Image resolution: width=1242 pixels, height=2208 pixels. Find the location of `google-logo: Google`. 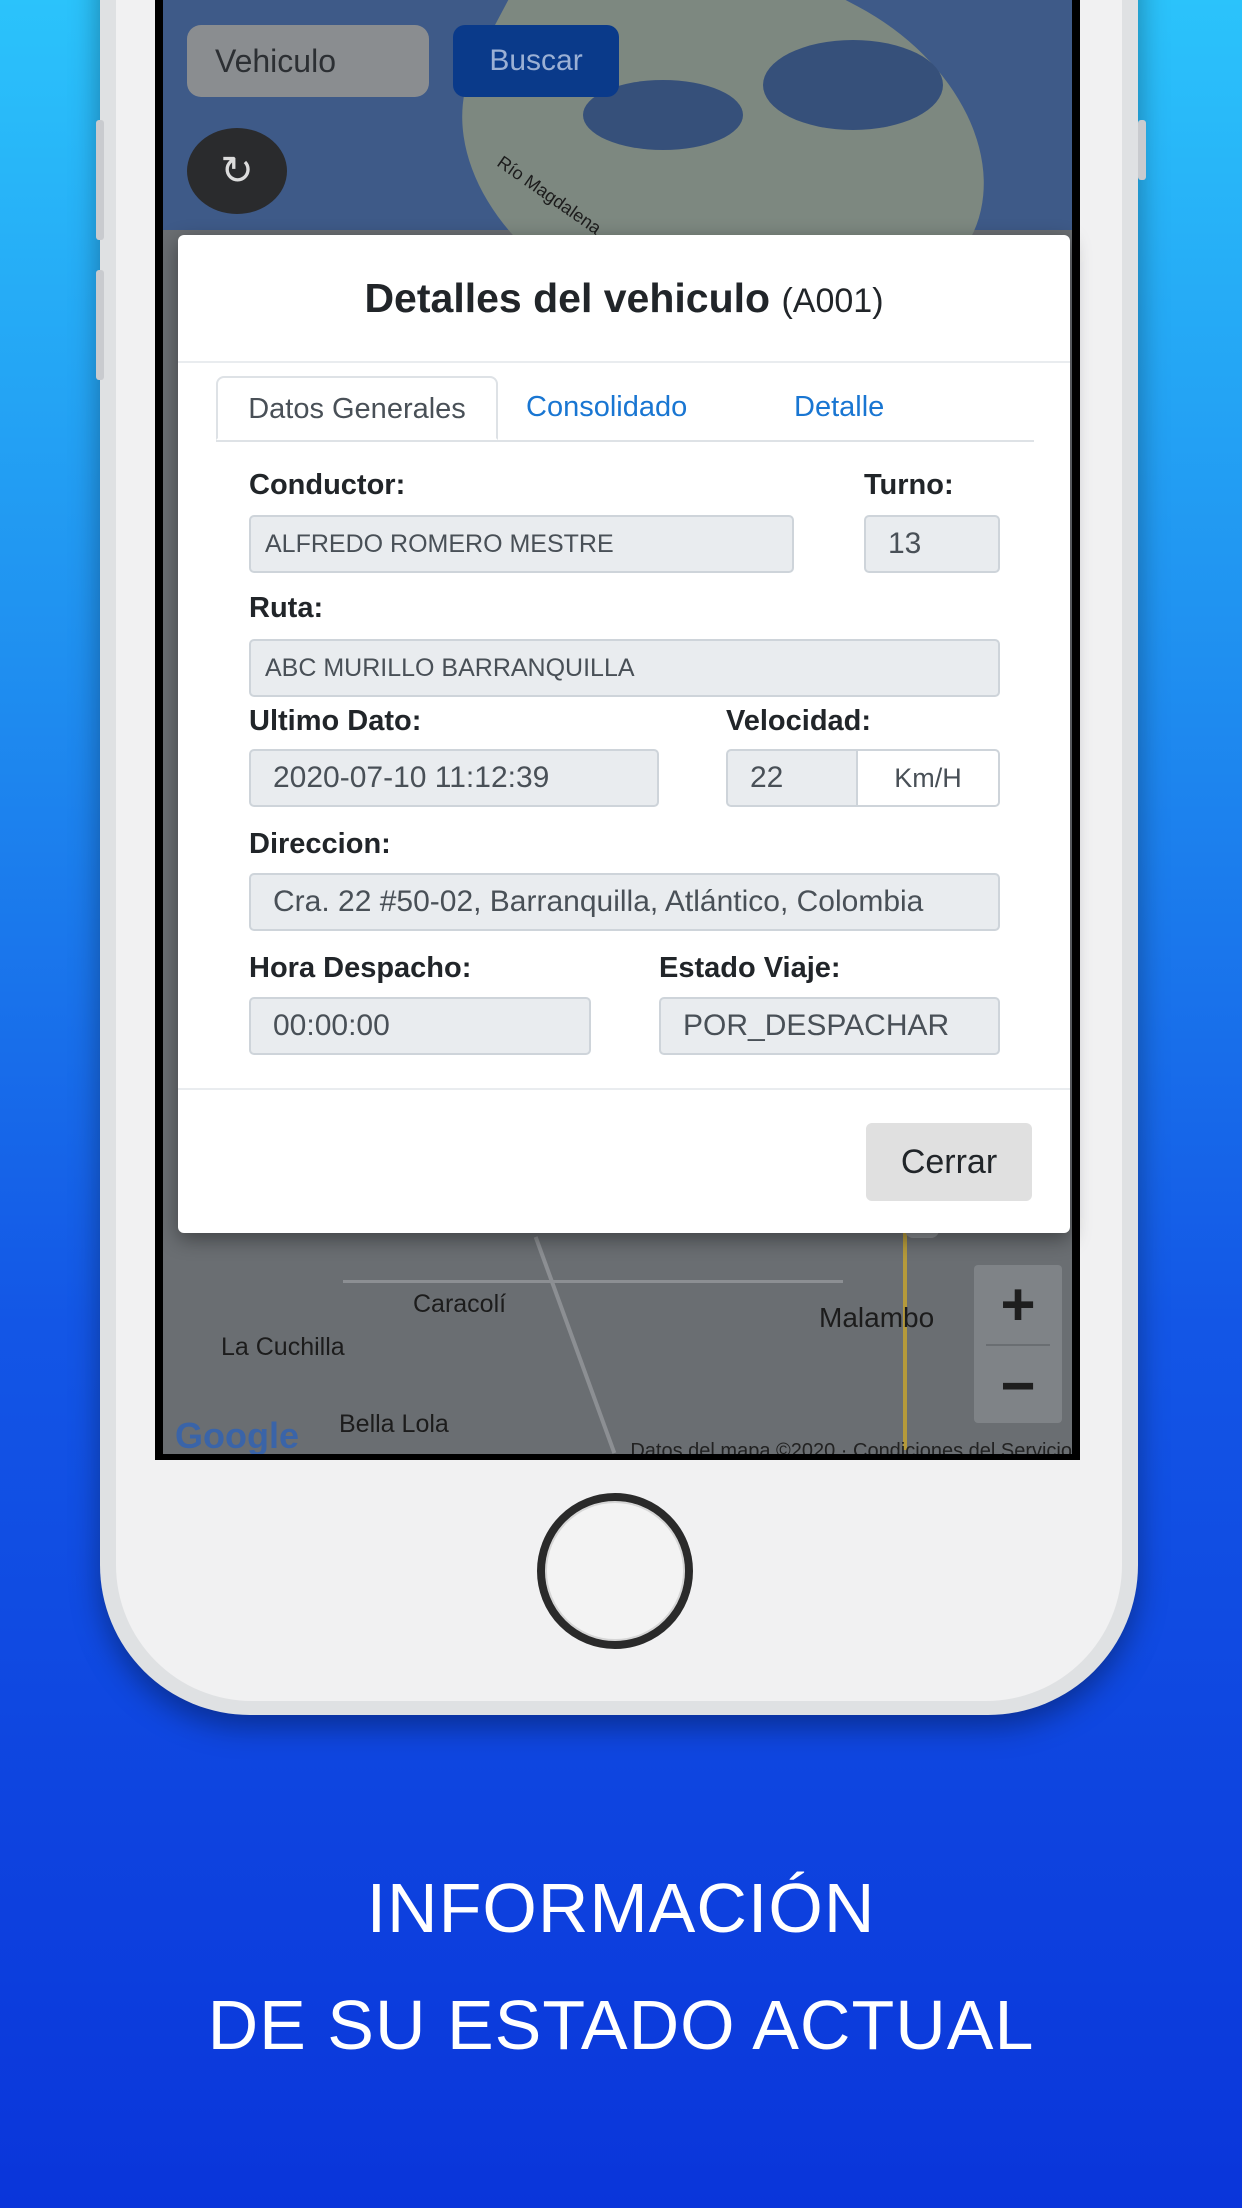

google-logo: Google is located at coordinates (237, 1434).